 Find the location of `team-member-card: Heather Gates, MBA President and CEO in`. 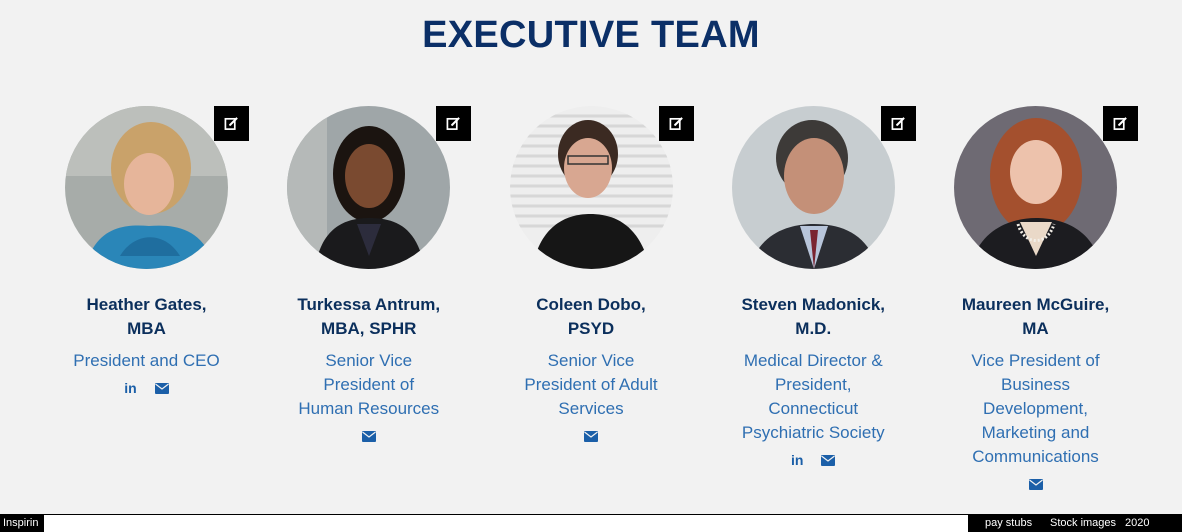

team-member-card: Heather Gates, MBA President and CEO in is located at coordinates (146, 300).